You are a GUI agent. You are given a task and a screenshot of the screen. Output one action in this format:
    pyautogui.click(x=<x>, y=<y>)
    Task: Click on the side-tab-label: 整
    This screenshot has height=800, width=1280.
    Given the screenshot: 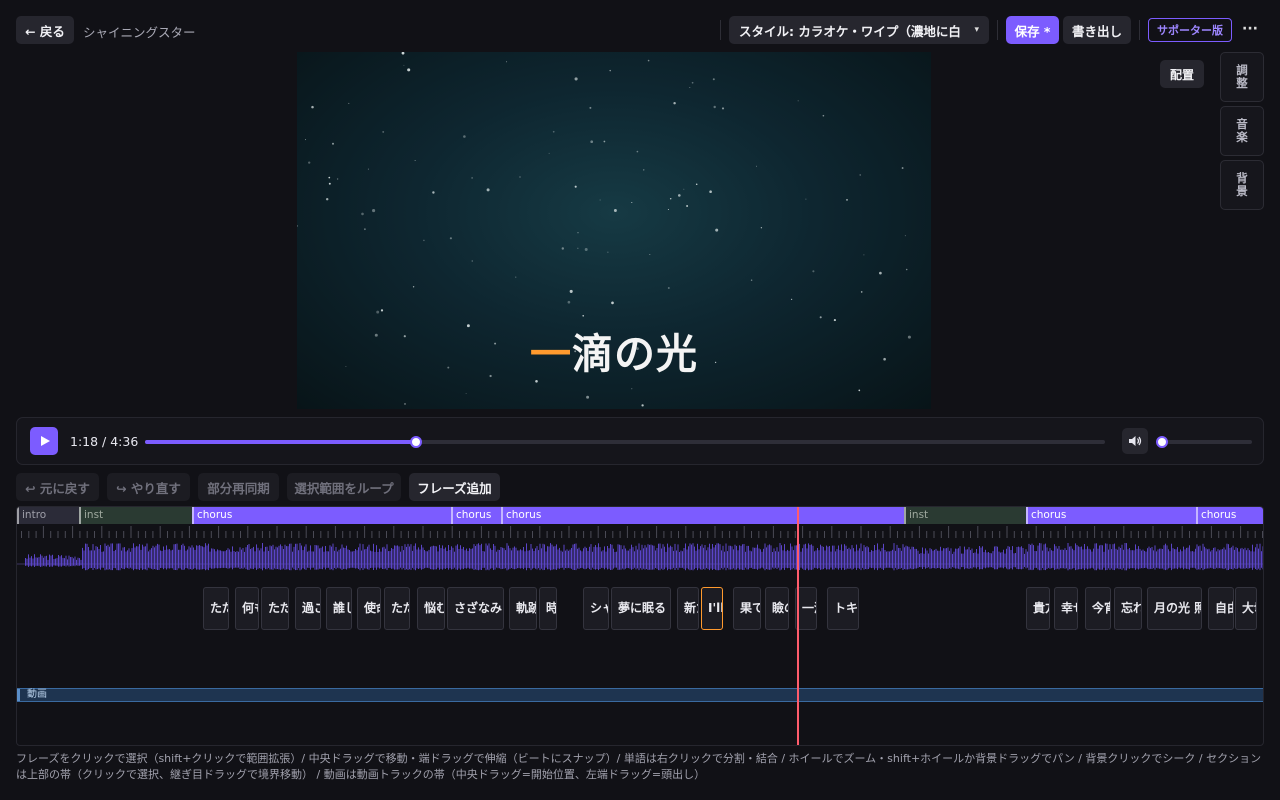 What is the action you would take?
    pyautogui.click(x=1242, y=83)
    